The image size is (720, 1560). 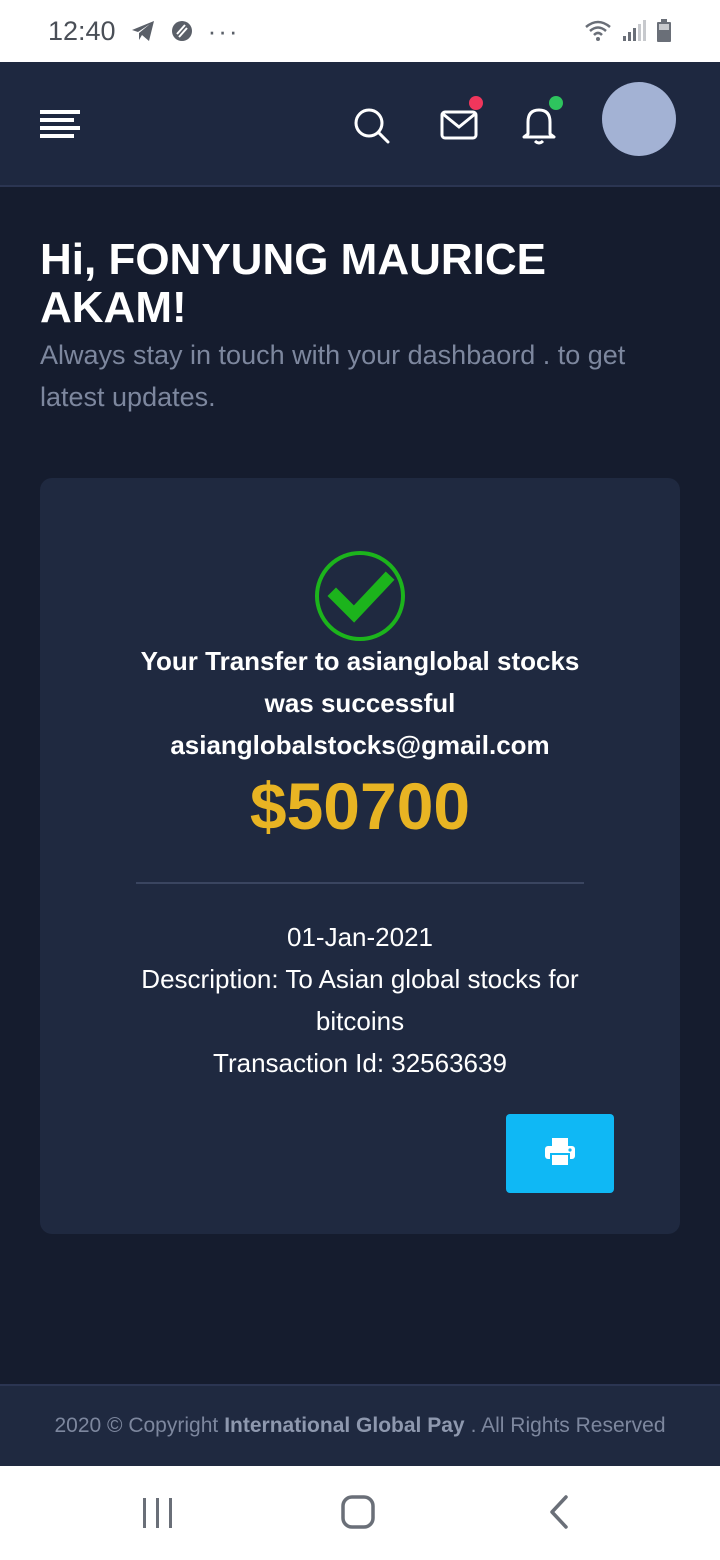 What do you see at coordinates (223, 30) in the screenshot?
I see `more-notifications-icon: ···` at bounding box center [223, 30].